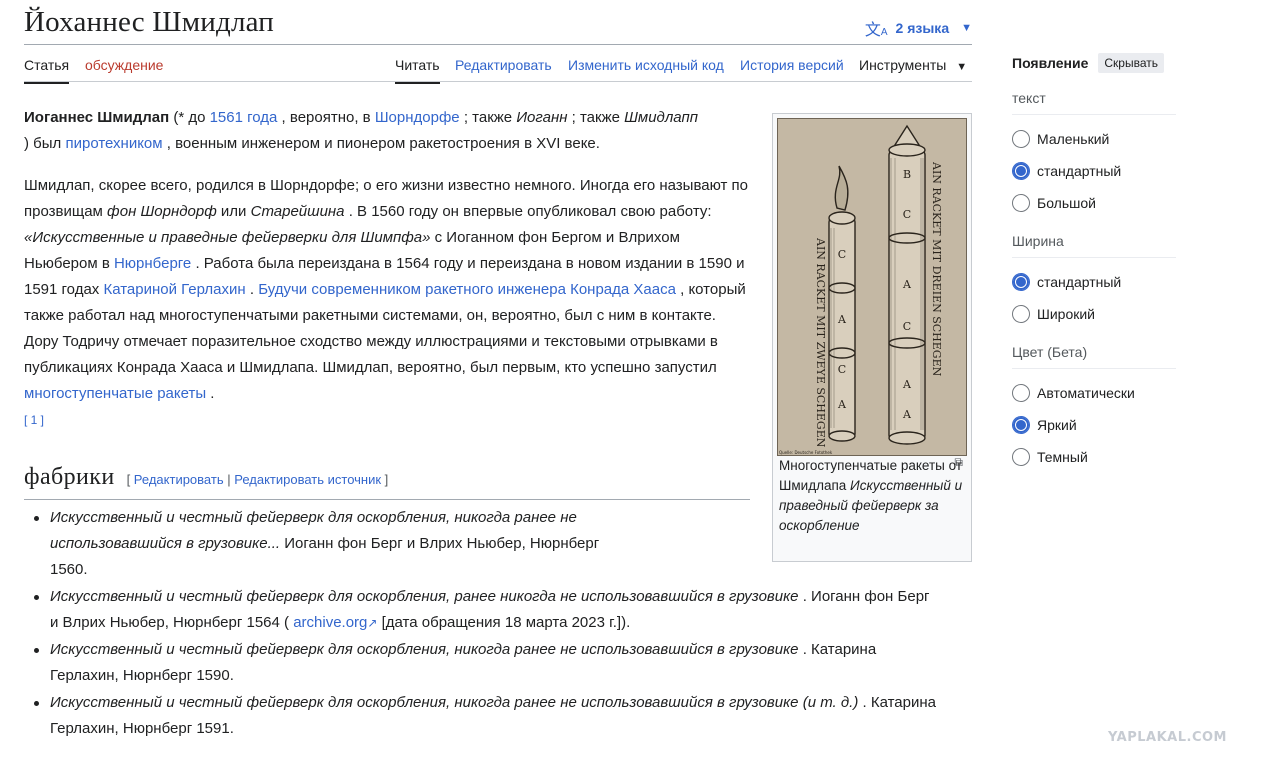  What do you see at coordinates (1097, 314) in the screenshot?
I see `option-wide: Широкий` at bounding box center [1097, 314].